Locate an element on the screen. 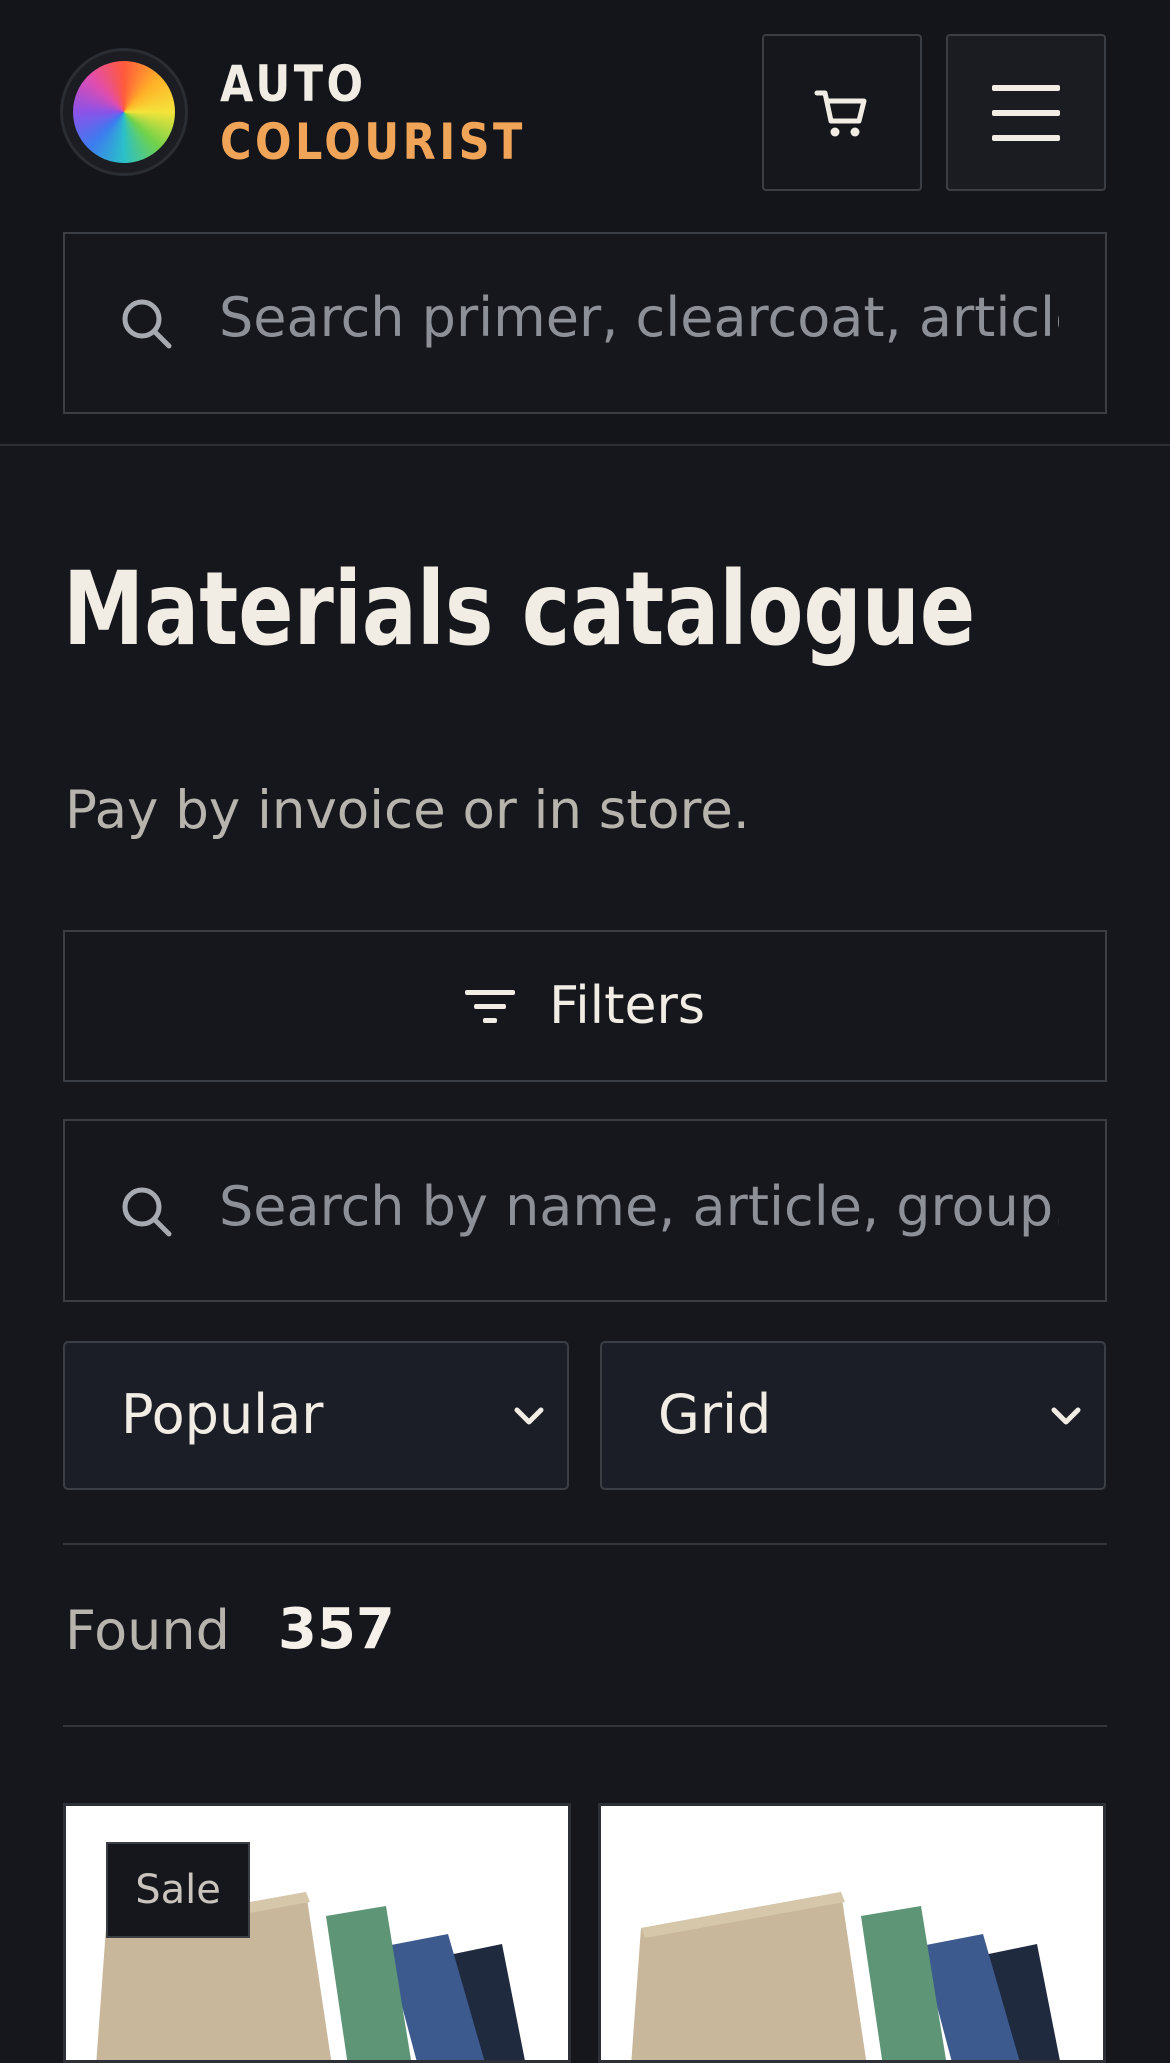 The image size is (1170, 2063). catalogue-search-placeholder: Search by name, article, group.. is located at coordinates (639, 1206).